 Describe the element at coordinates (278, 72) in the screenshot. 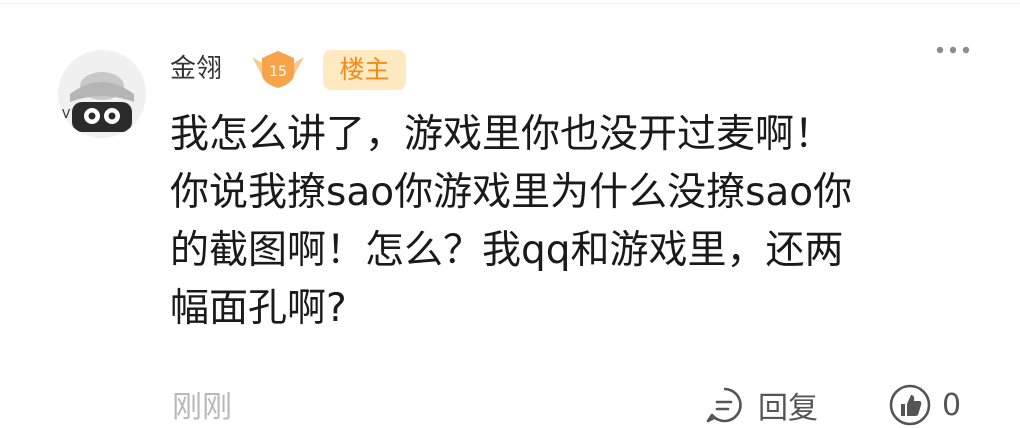

I see `level-number: 15` at that location.